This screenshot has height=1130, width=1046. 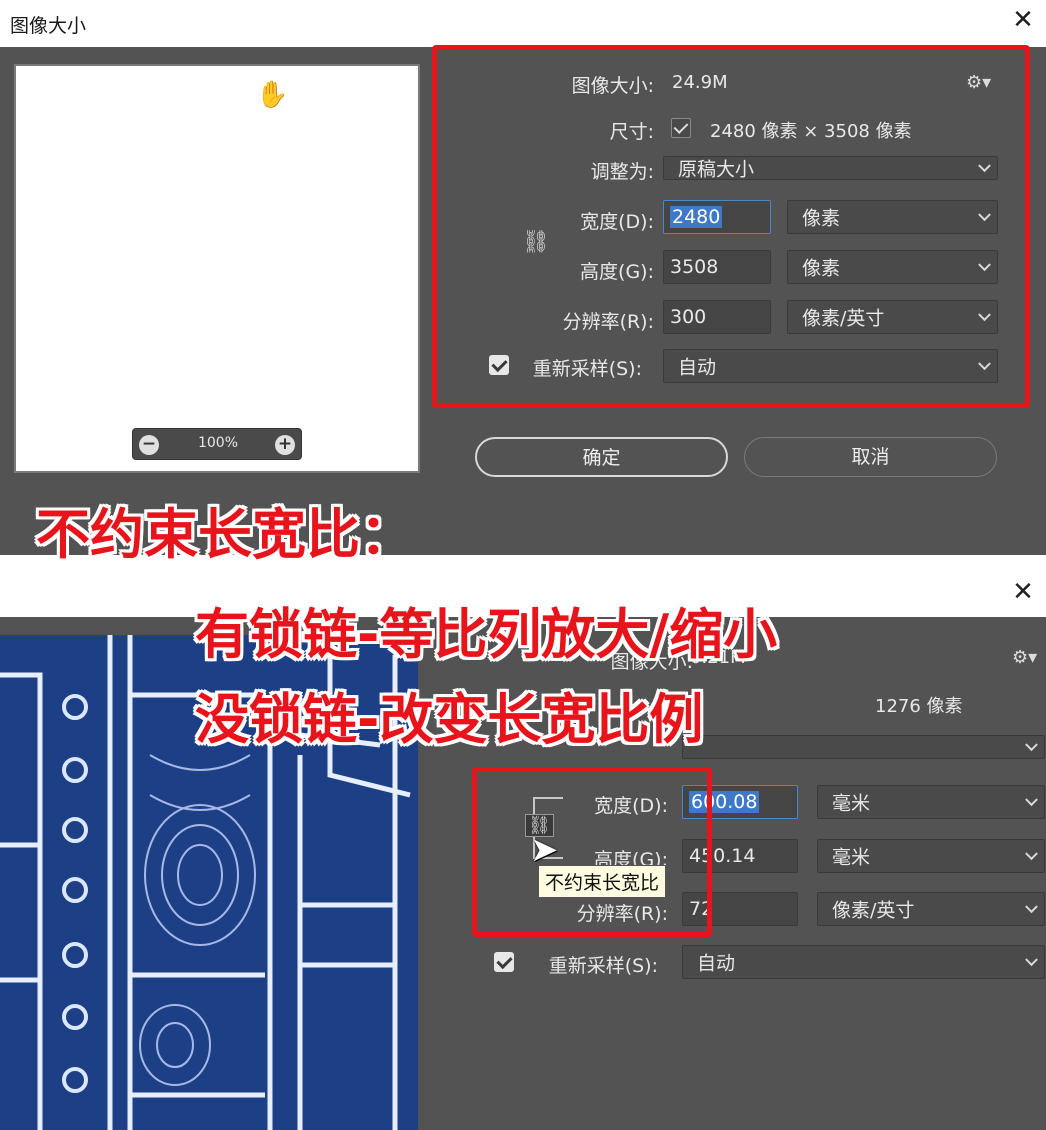 I want to click on zoom-bar: − 100% +, so click(x=217, y=444).